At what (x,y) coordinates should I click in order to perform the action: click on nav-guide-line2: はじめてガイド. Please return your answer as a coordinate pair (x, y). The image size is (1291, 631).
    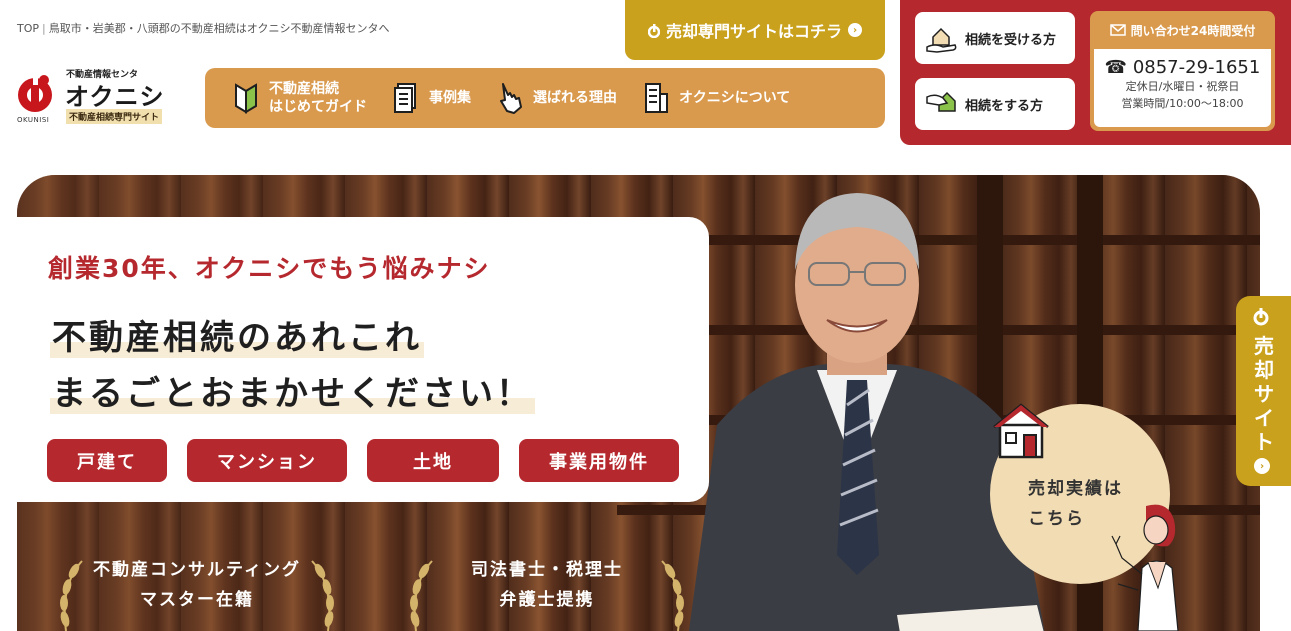
    Looking at the image, I should click on (318, 107).